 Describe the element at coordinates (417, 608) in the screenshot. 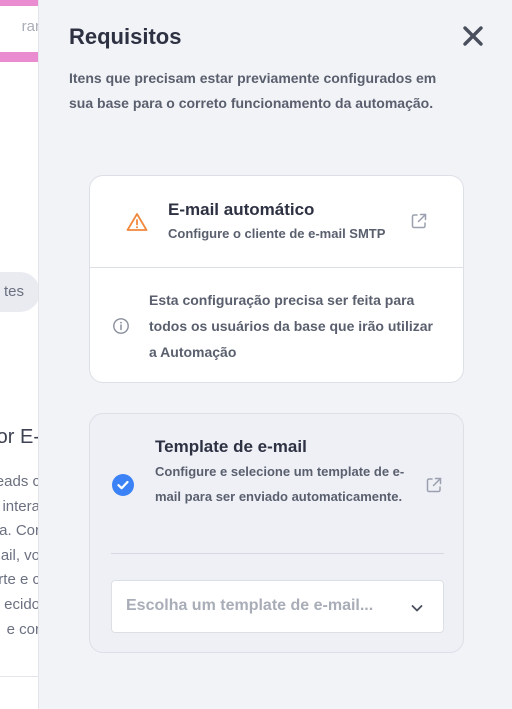

I see `chevron-down-icon` at that location.